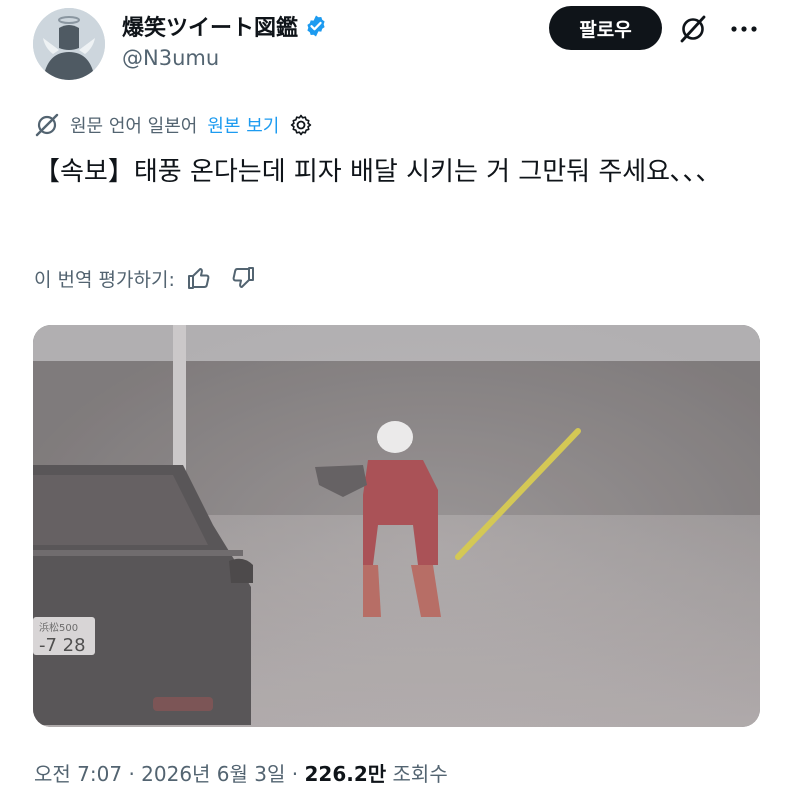 The width and height of the screenshot is (800, 804). Describe the element at coordinates (316, 26) in the screenshot. I see `verified-badge-icon` at that location.